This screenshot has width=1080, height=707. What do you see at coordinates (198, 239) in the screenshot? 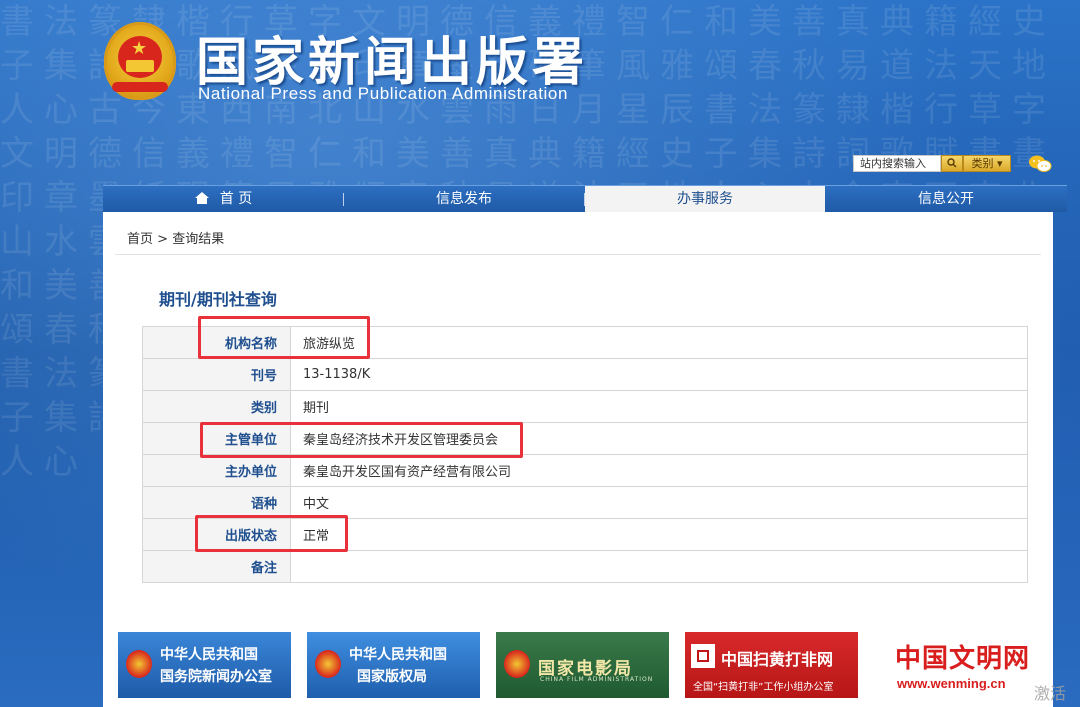
I see `breadcrumb-current: 查询结果` at bounding box center [198, 239].